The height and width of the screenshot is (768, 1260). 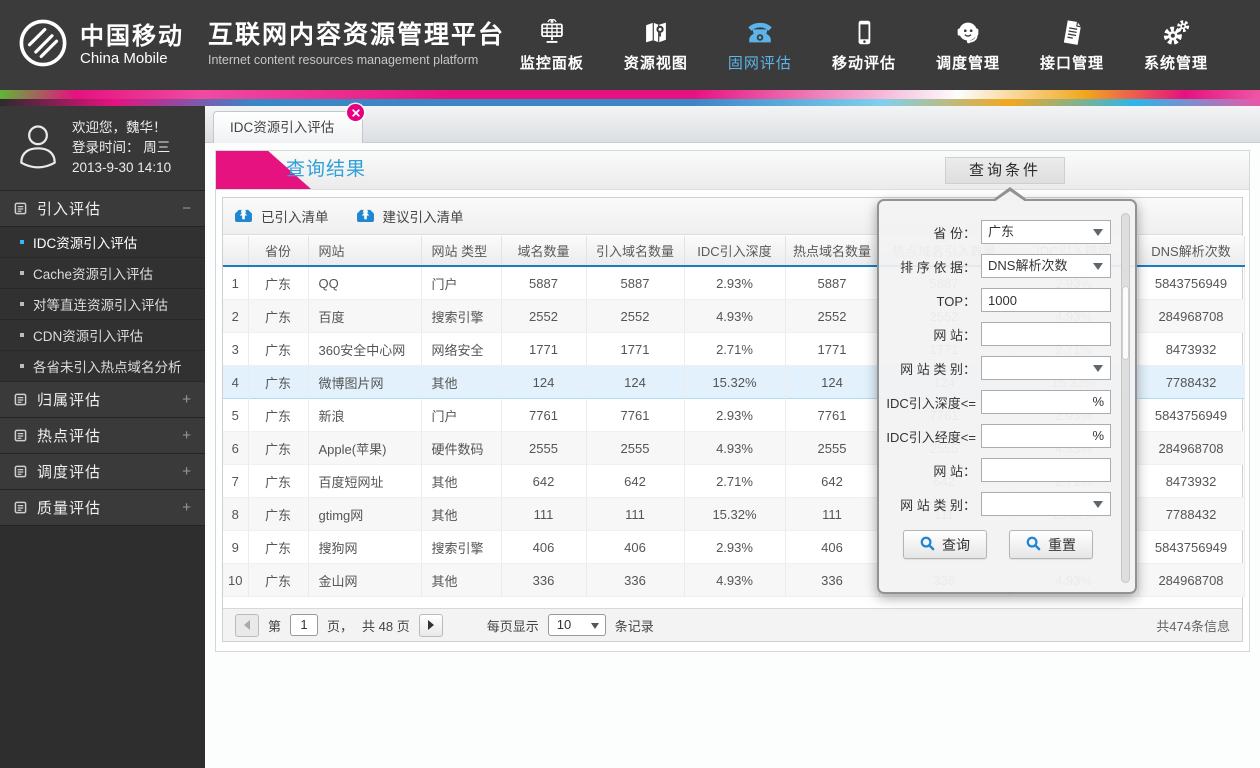 What do you see at coordinates (357, 35) in the screenshot?
I see `platform-title: 互联网内容资源管理平台` at bounding box center [357, 35].